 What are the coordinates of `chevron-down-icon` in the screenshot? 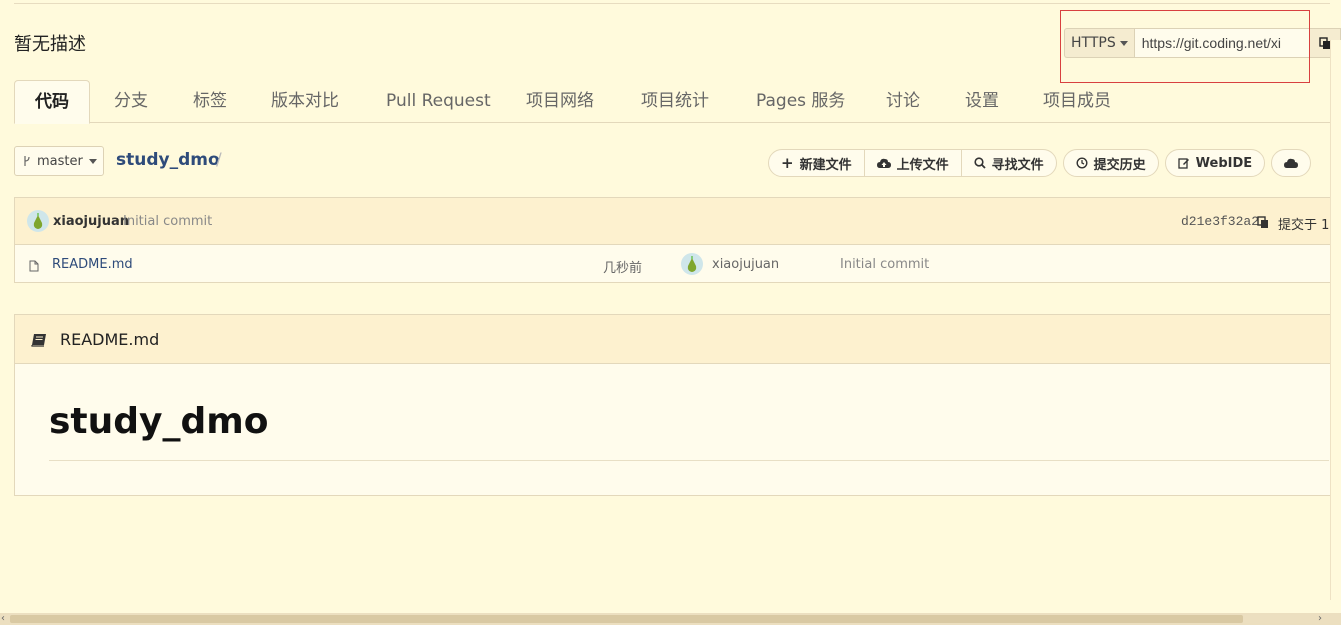 It's located at (92, 161).